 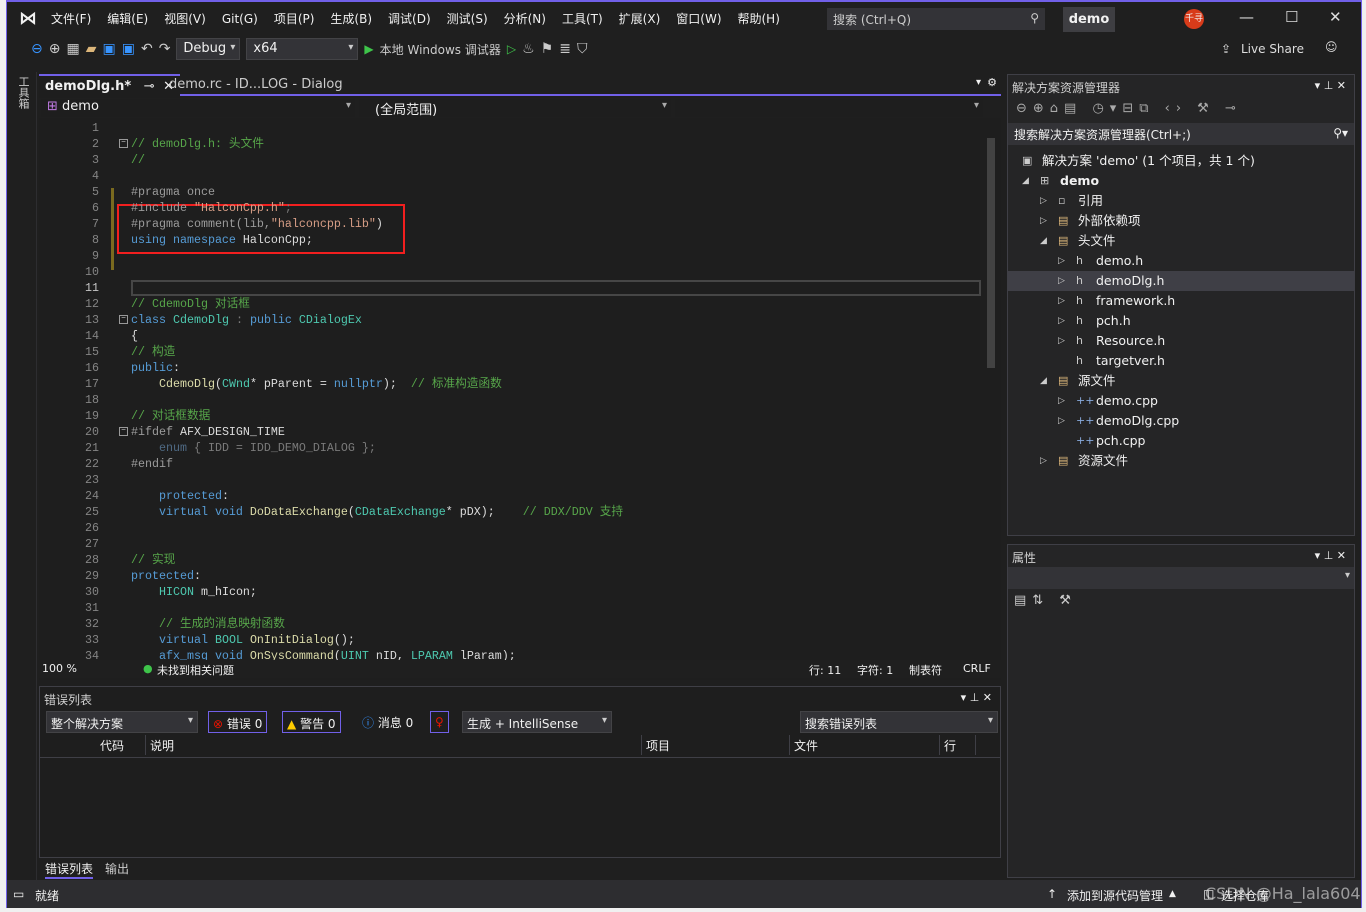 I want to click on tree-item: ◢ ▤ 源文件, so click(x=1181, y=381).